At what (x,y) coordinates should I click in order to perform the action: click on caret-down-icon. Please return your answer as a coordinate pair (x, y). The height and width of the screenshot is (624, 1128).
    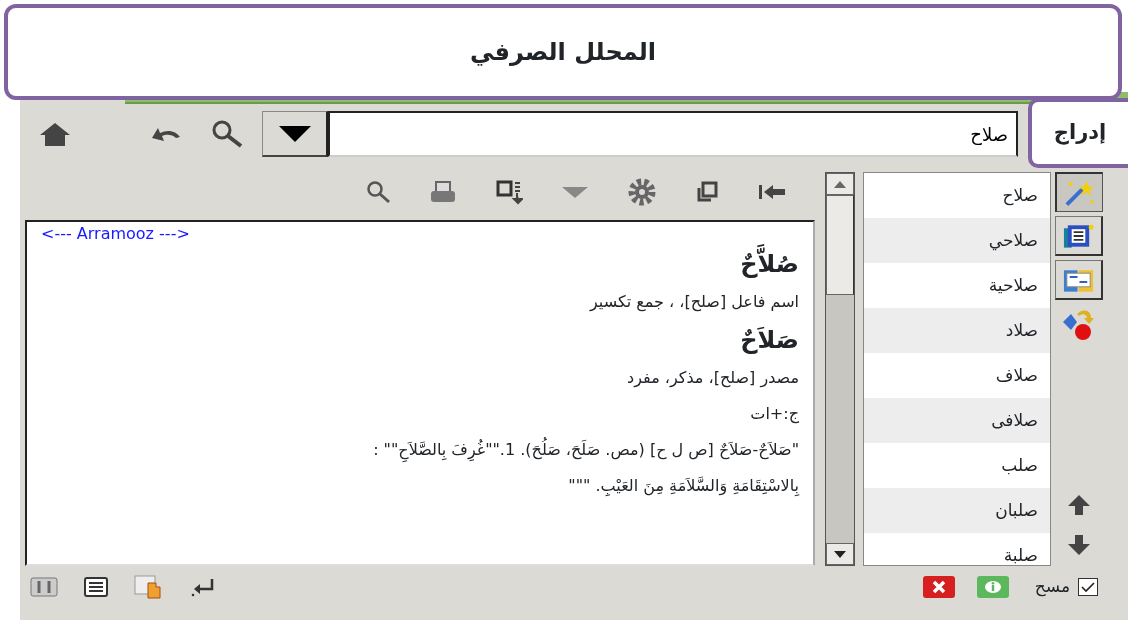
    Looking at the image, I should click on (840, 554).